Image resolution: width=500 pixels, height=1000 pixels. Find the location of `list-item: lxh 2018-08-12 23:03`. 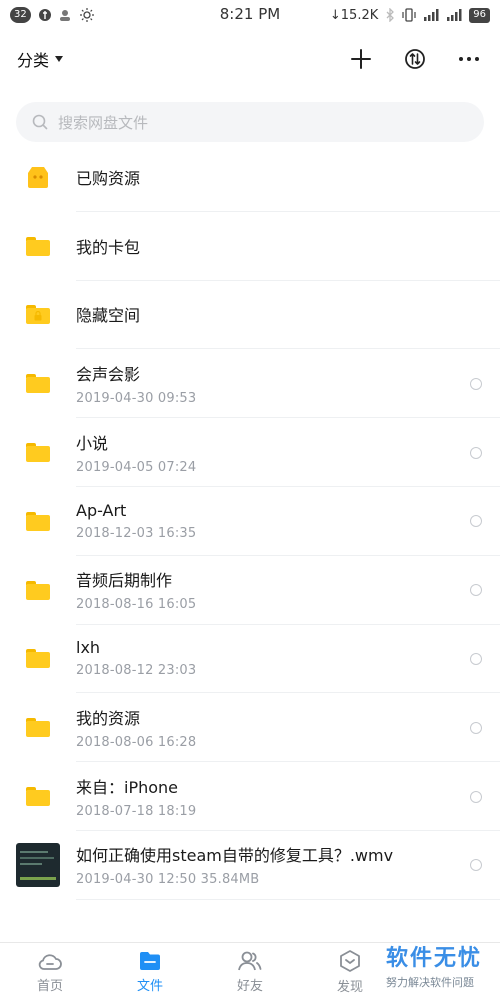

list-item: lxh 2018-08-12 23:03 is located at coordinates (250, 659).